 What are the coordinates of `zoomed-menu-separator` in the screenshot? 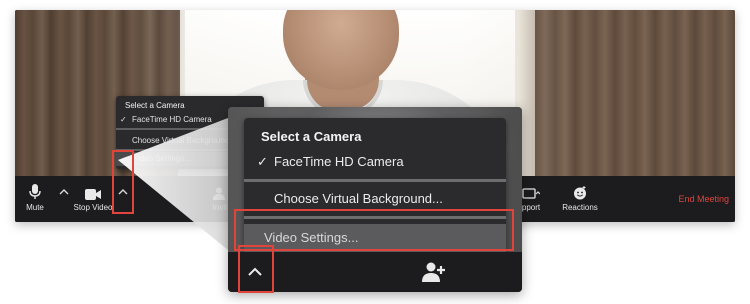 It's located at (375, 180).